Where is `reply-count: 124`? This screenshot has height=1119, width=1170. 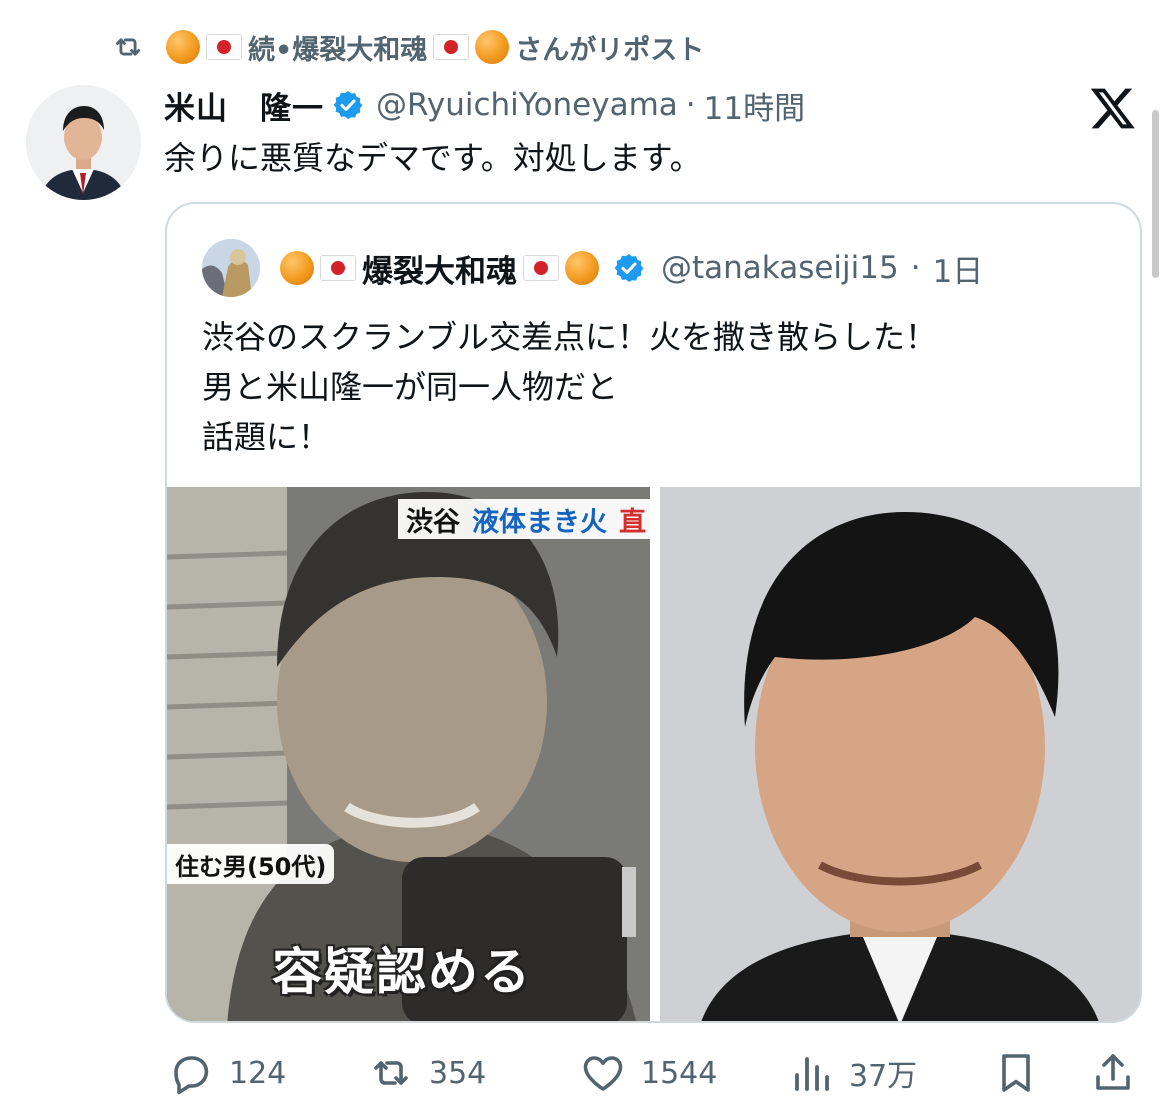 reply-count: 124 is located at coordinates (258, 1073).